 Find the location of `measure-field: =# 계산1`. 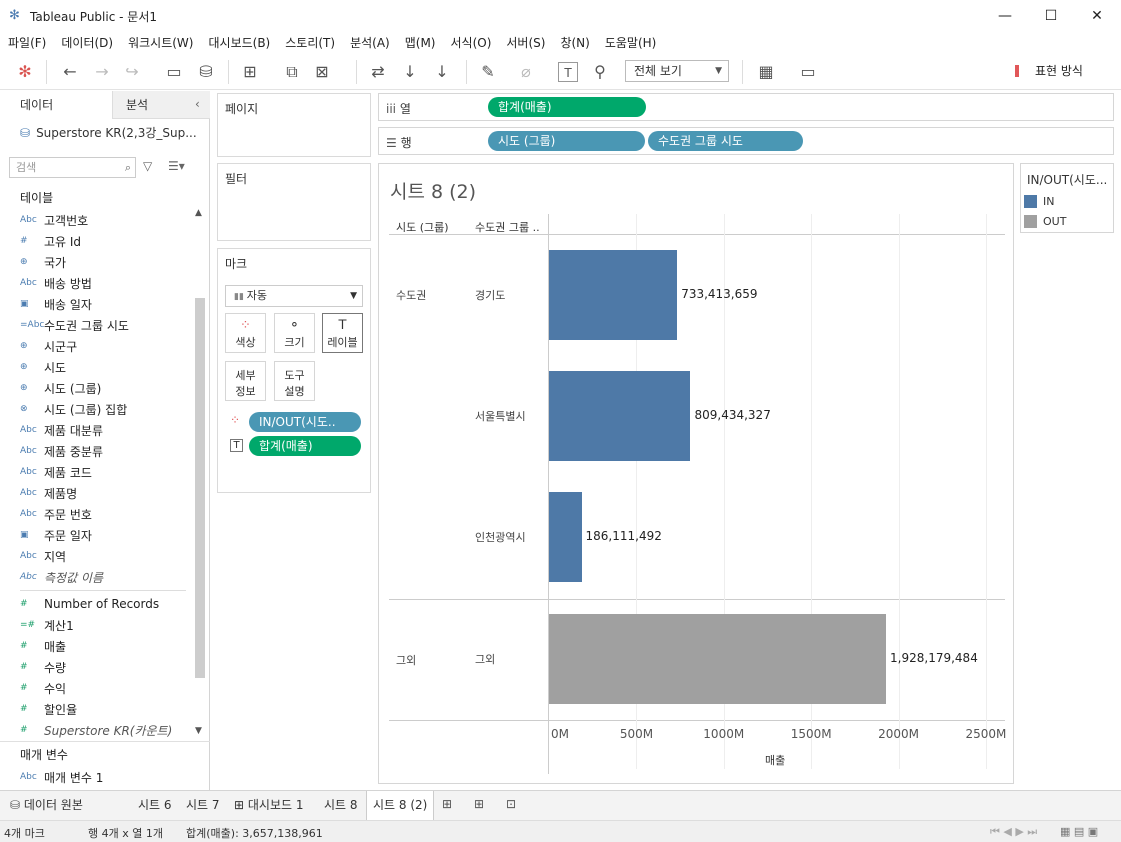

measure-field: =# 계산1 is located at coordinates (47, 625).